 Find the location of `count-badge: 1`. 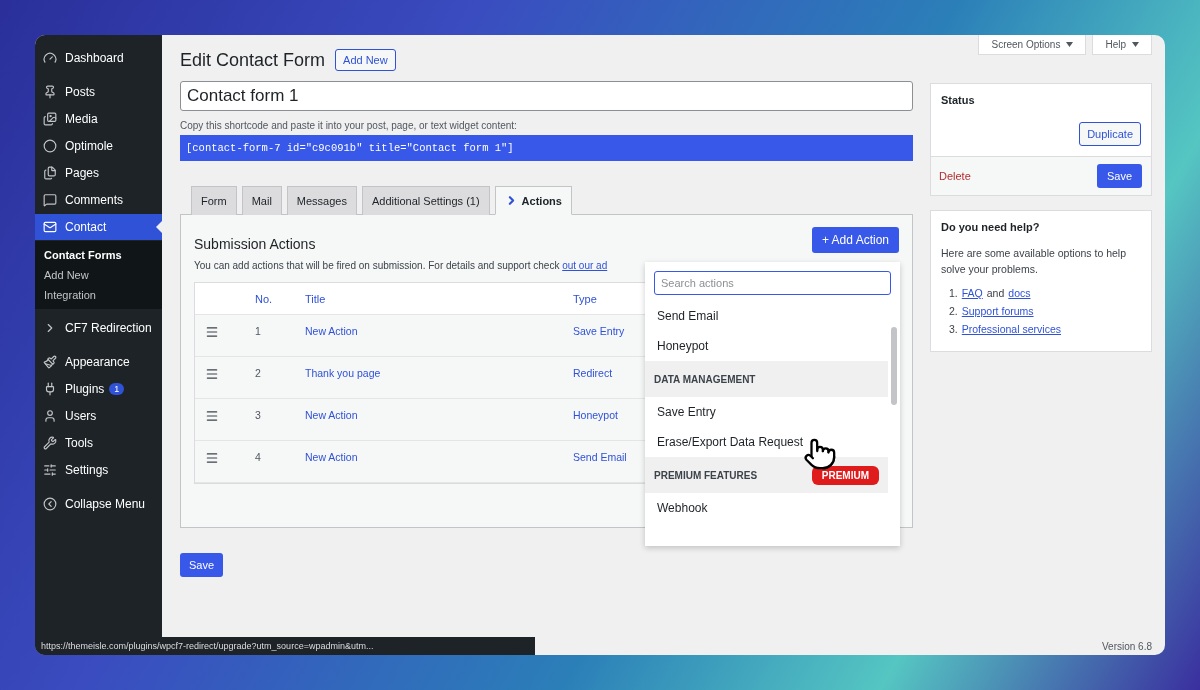

count-badge: 1 is located at coordinates (117, 389).